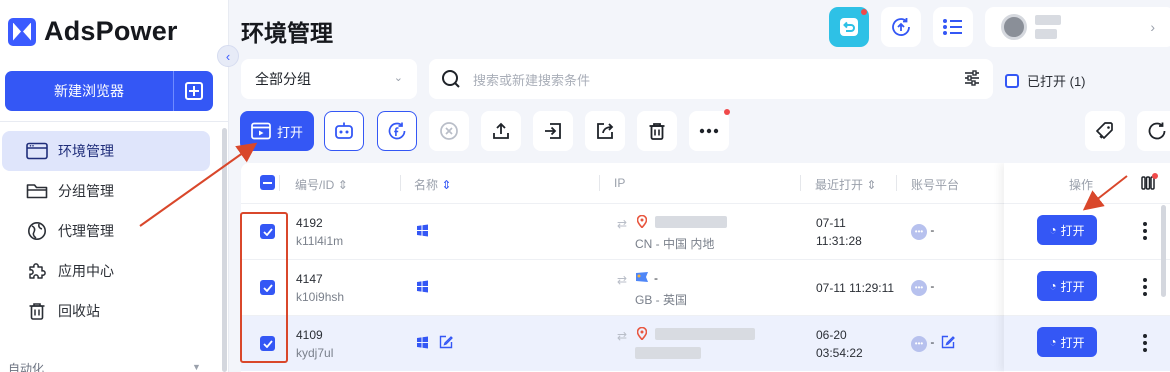 This screenshot has height=372, width=1170. Describe the element at coordinates (309, 335) in the screenshot. I see `profile-number: 4109` at that location.